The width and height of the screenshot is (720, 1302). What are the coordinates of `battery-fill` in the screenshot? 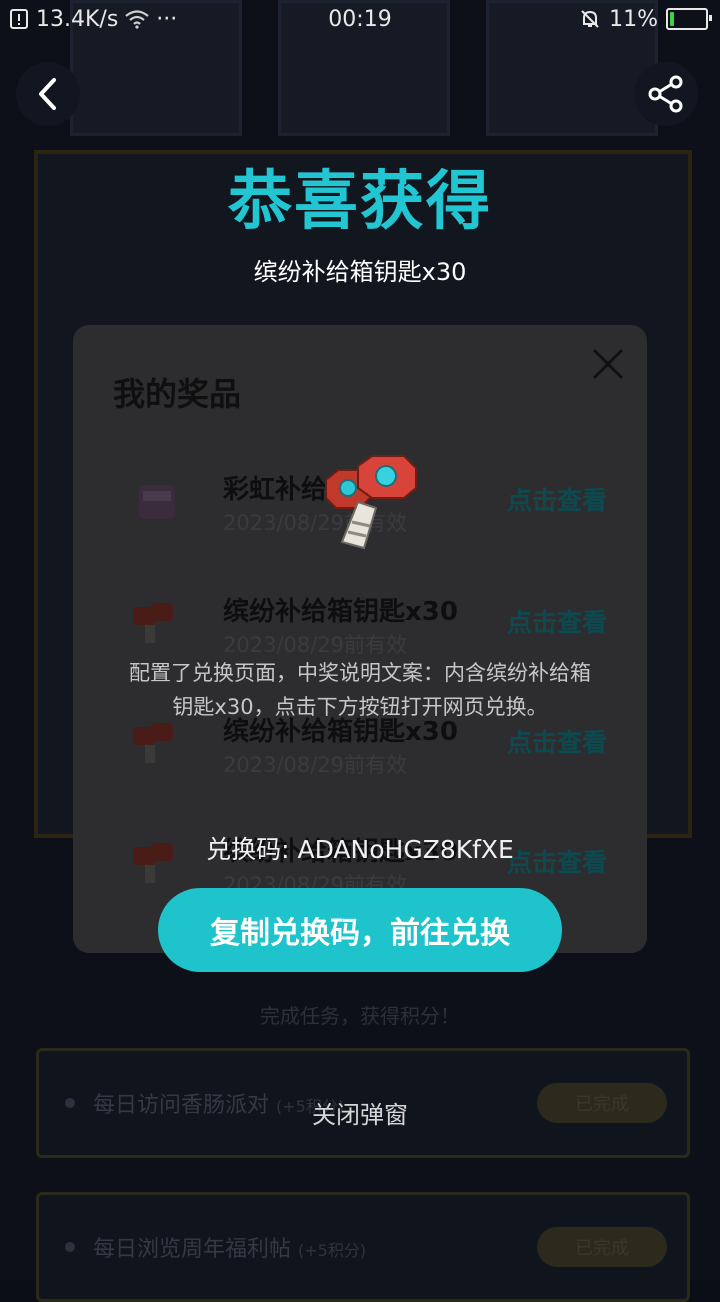 It's located at (672, 19).